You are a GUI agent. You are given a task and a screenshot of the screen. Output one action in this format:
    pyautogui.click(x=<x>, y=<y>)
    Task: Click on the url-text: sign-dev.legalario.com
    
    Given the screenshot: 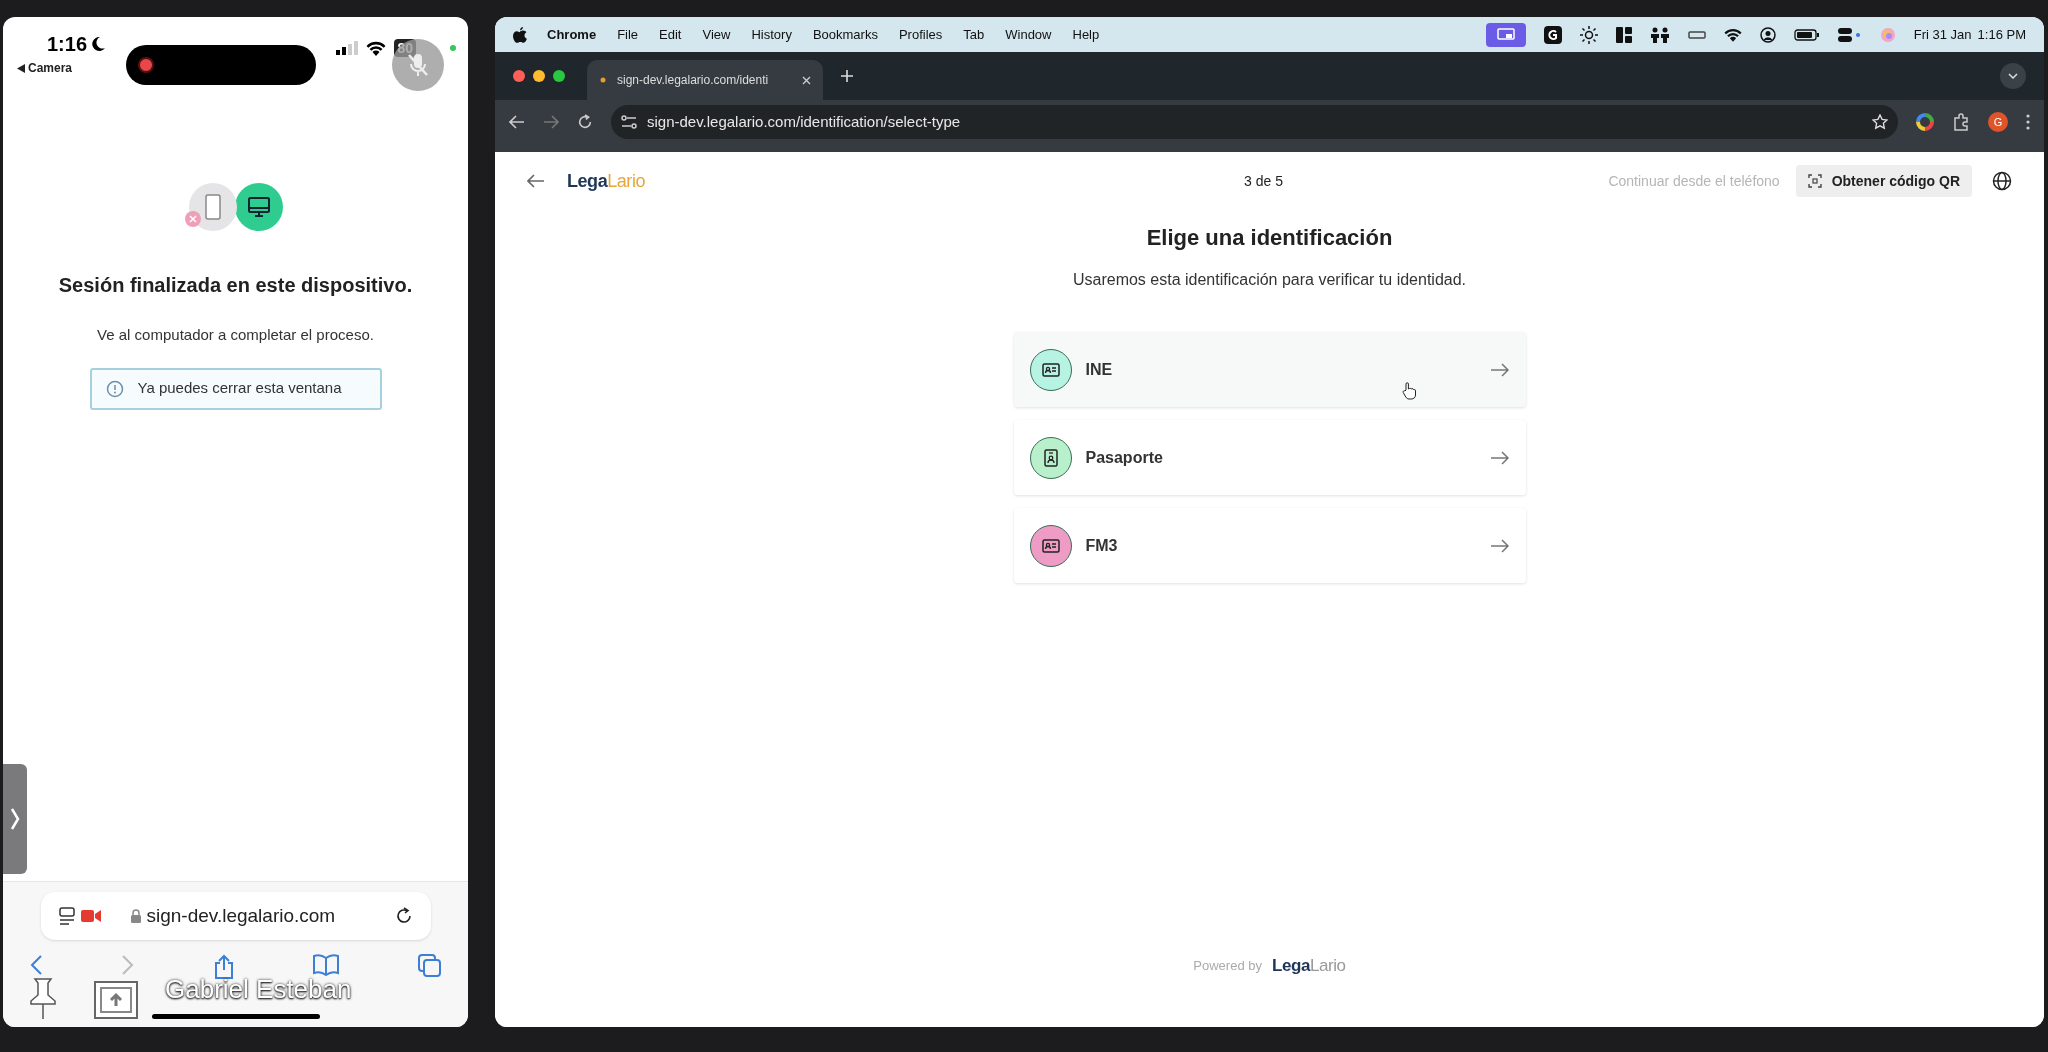 What is the action you would take?
    pyautogui.click(x=241, y=915)
    